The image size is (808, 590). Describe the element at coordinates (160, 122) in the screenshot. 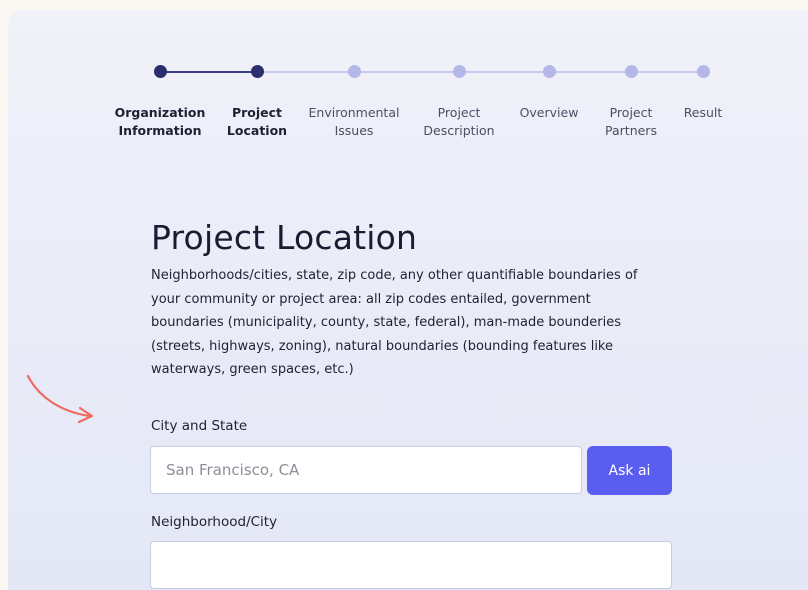

I see `step-label-organization-information: Organization Information` at that location.